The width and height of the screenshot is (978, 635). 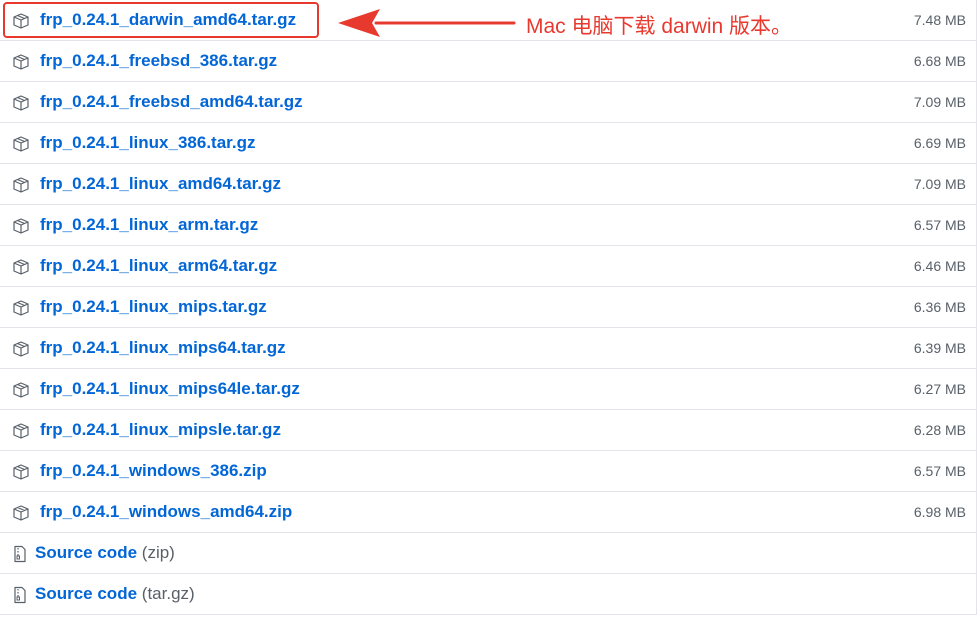 I want to click on asset-size: 6.69 MB, so click(x=939, y=143).